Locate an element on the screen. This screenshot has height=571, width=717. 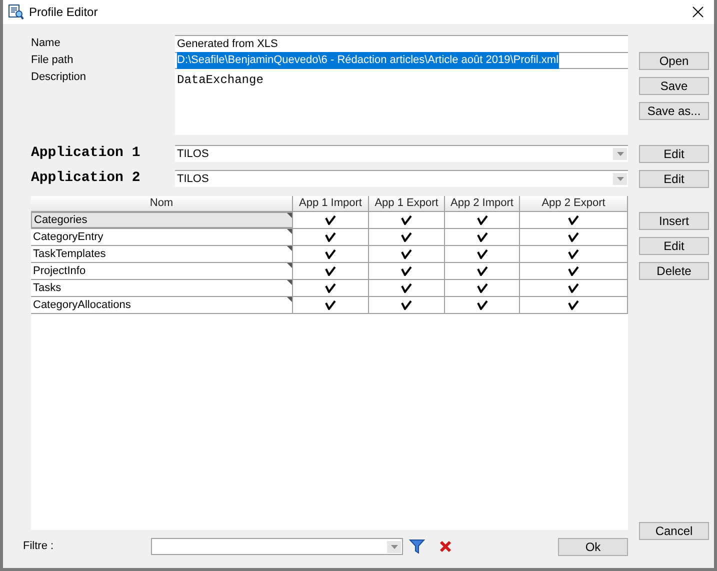
file-button: Save is located at coordinates (674, 86).